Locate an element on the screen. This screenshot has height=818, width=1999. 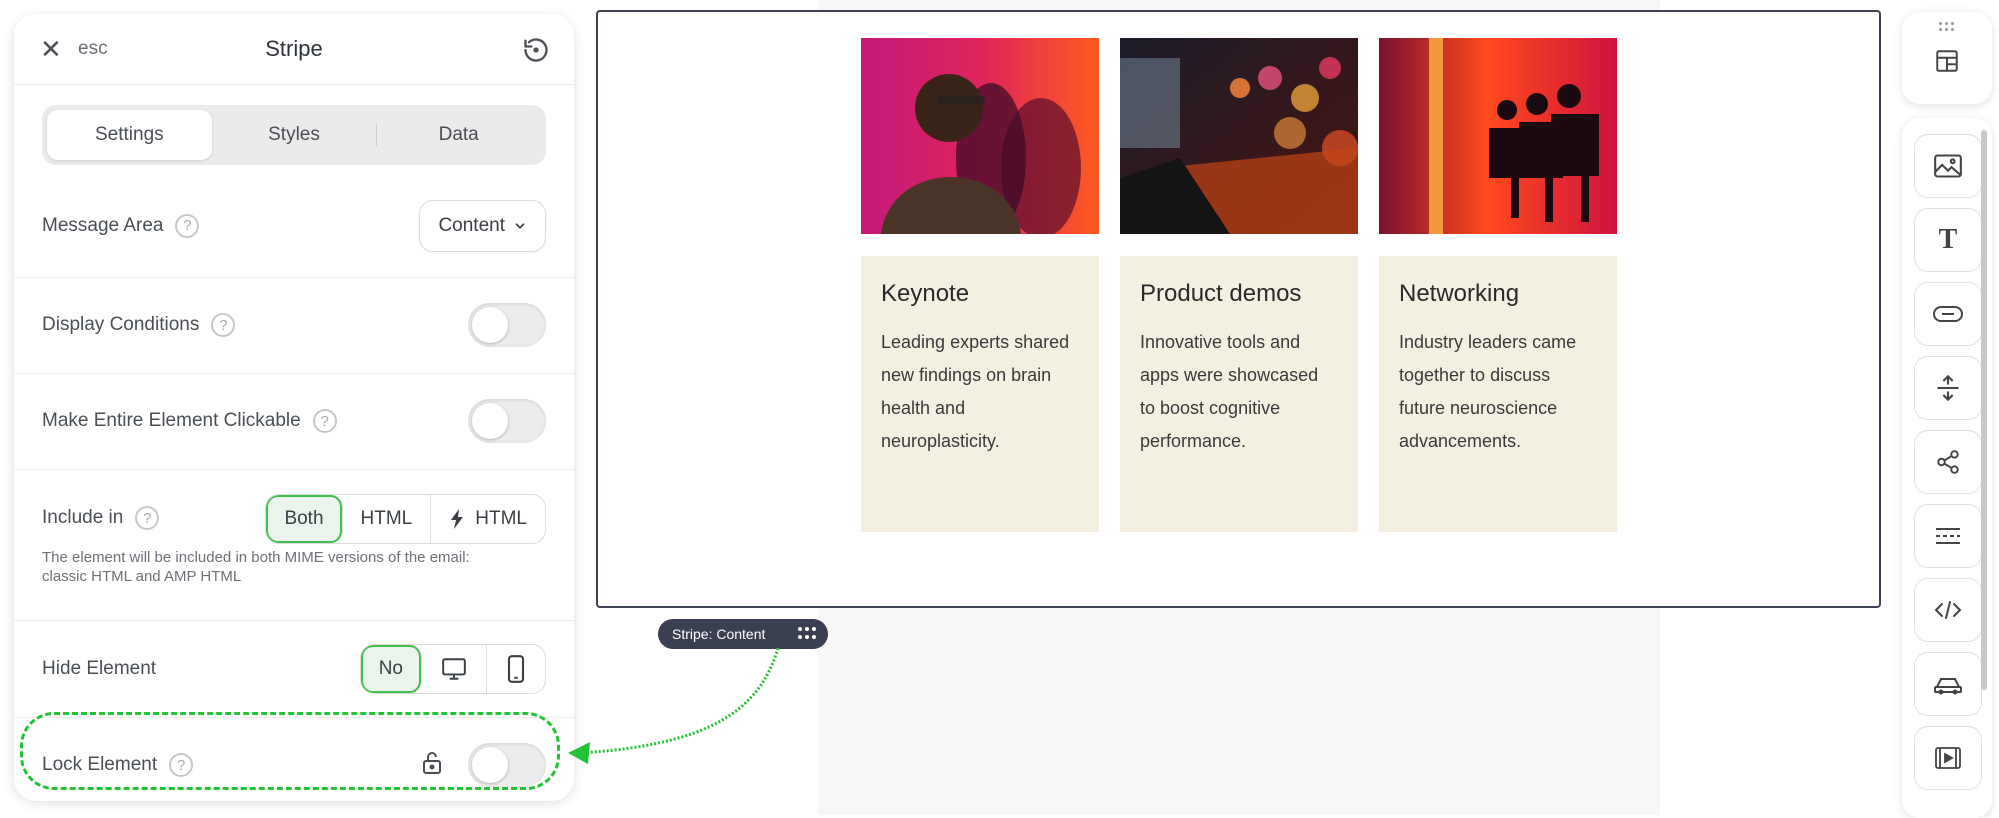
button-icon is located at coordinates (1948, 314).